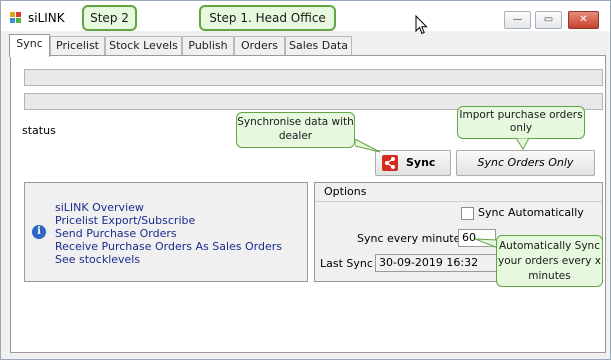  Describe the element at coordinates (99, 207) in the screenshot. I see `link-silink-overview: siLINK Overview` at that location.